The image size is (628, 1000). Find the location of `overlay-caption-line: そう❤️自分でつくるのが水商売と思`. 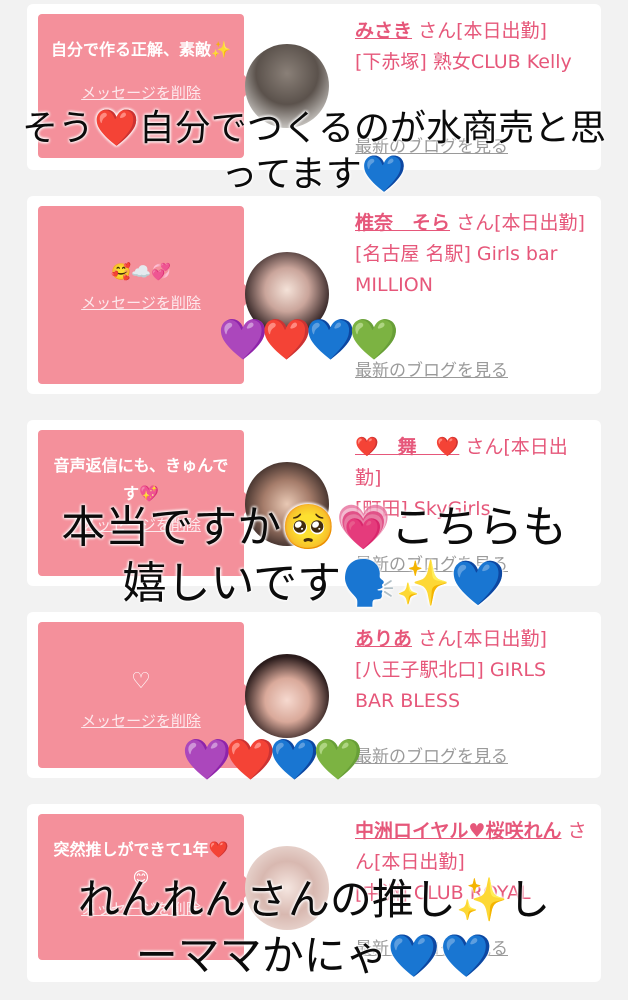

overlay-caption-line: そう❤️自分でつくるのが水商売と思 is located at coordinates (314, 128).